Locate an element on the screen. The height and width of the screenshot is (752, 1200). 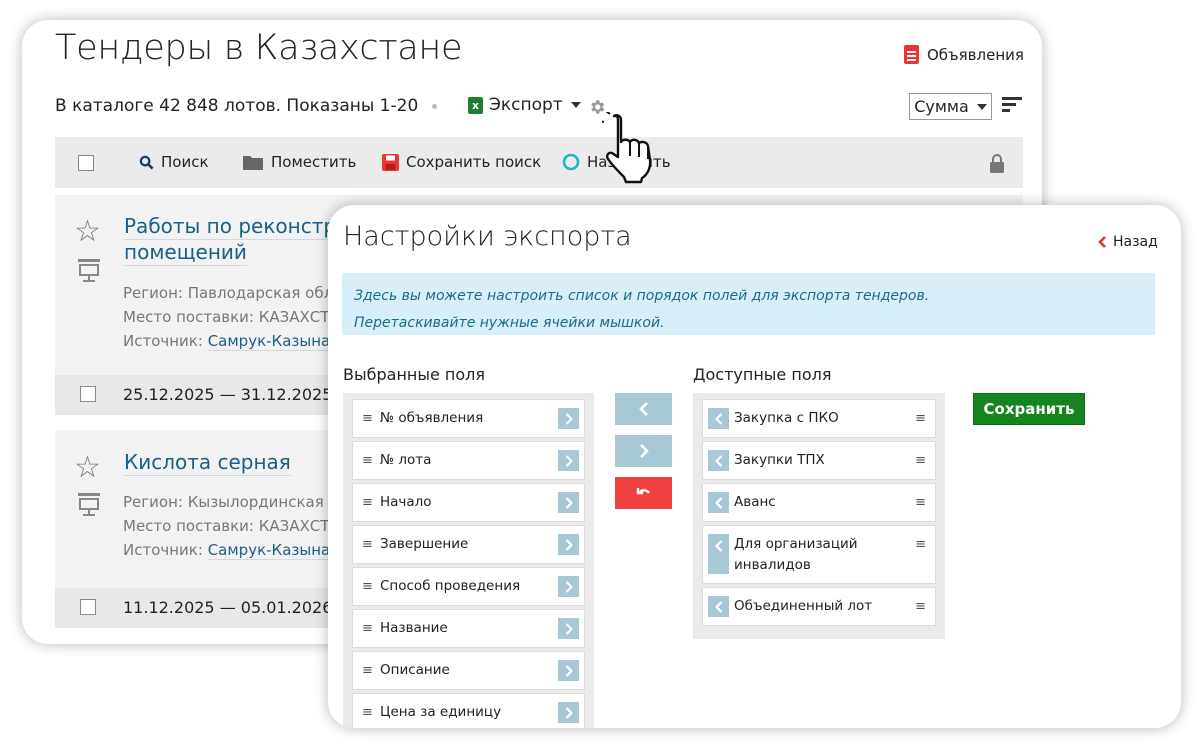
selected-fields-label: Выбранные поля is located at coordinates (414, 374).